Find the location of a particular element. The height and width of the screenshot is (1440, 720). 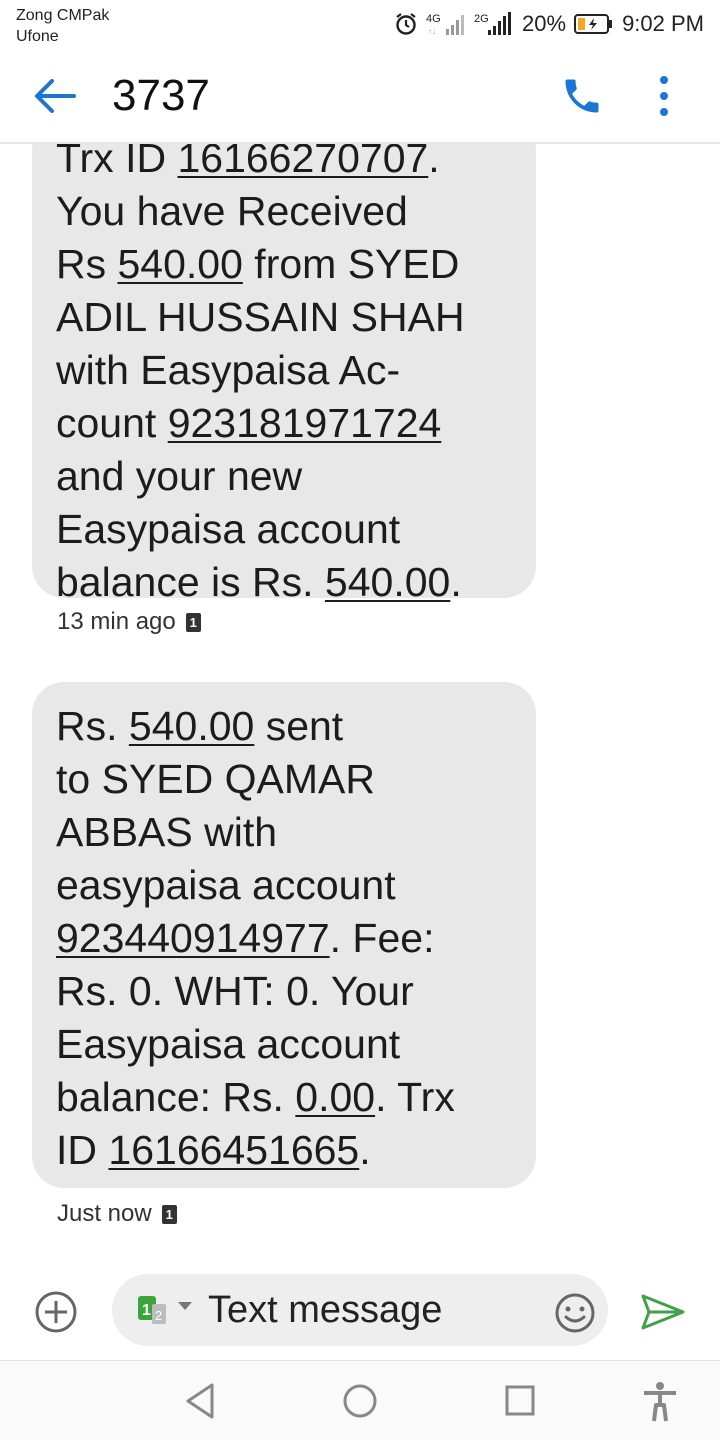

add-circle-icon is located at coordinates (56, 1312).